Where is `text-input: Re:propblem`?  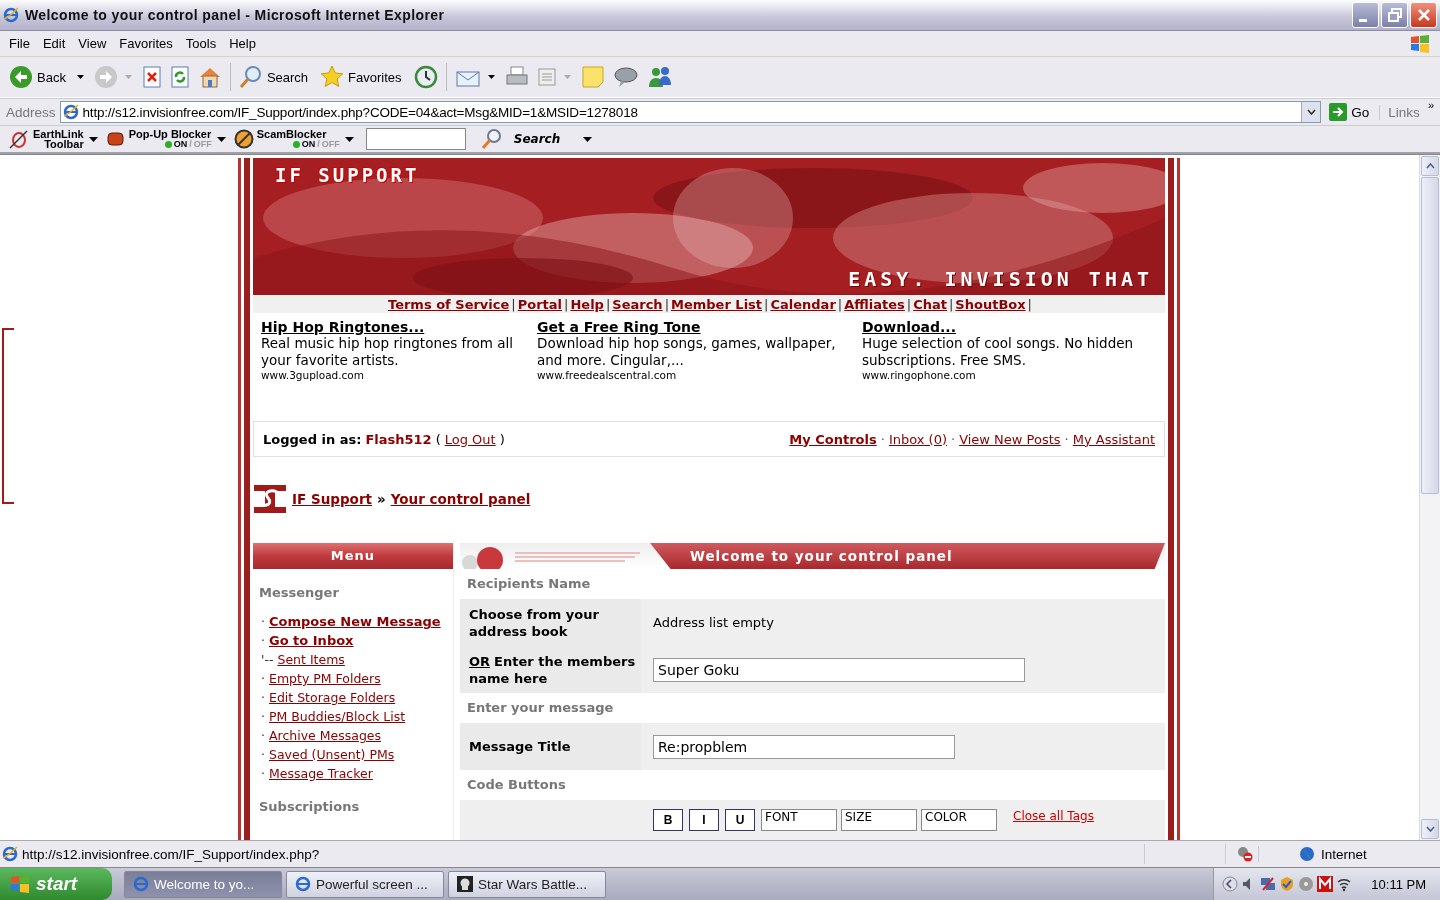 text-input: Re:propblem is located at coordinates (804, 746).